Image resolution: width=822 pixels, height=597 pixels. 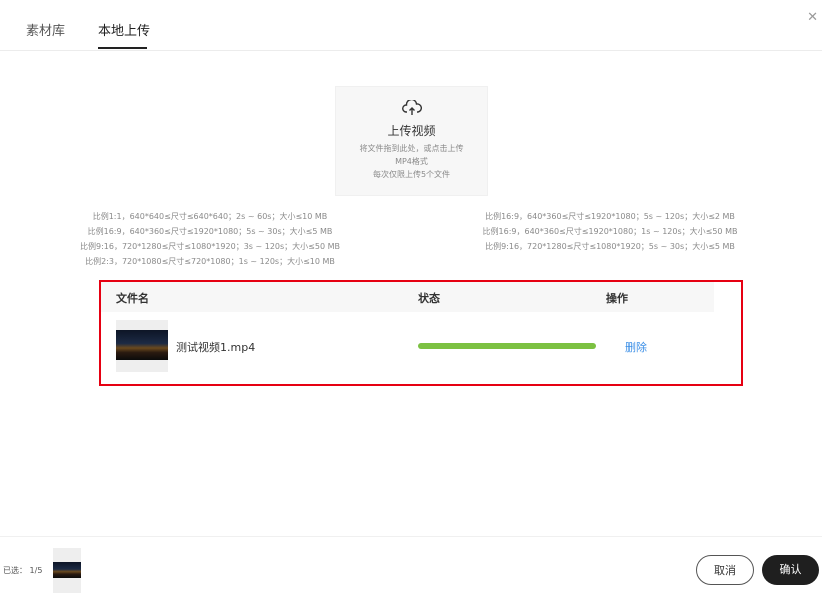 What do you see at coordinates (122, 48) in the screenshot?
I see `active-tab-indicator` at bounding box center [122, 48].